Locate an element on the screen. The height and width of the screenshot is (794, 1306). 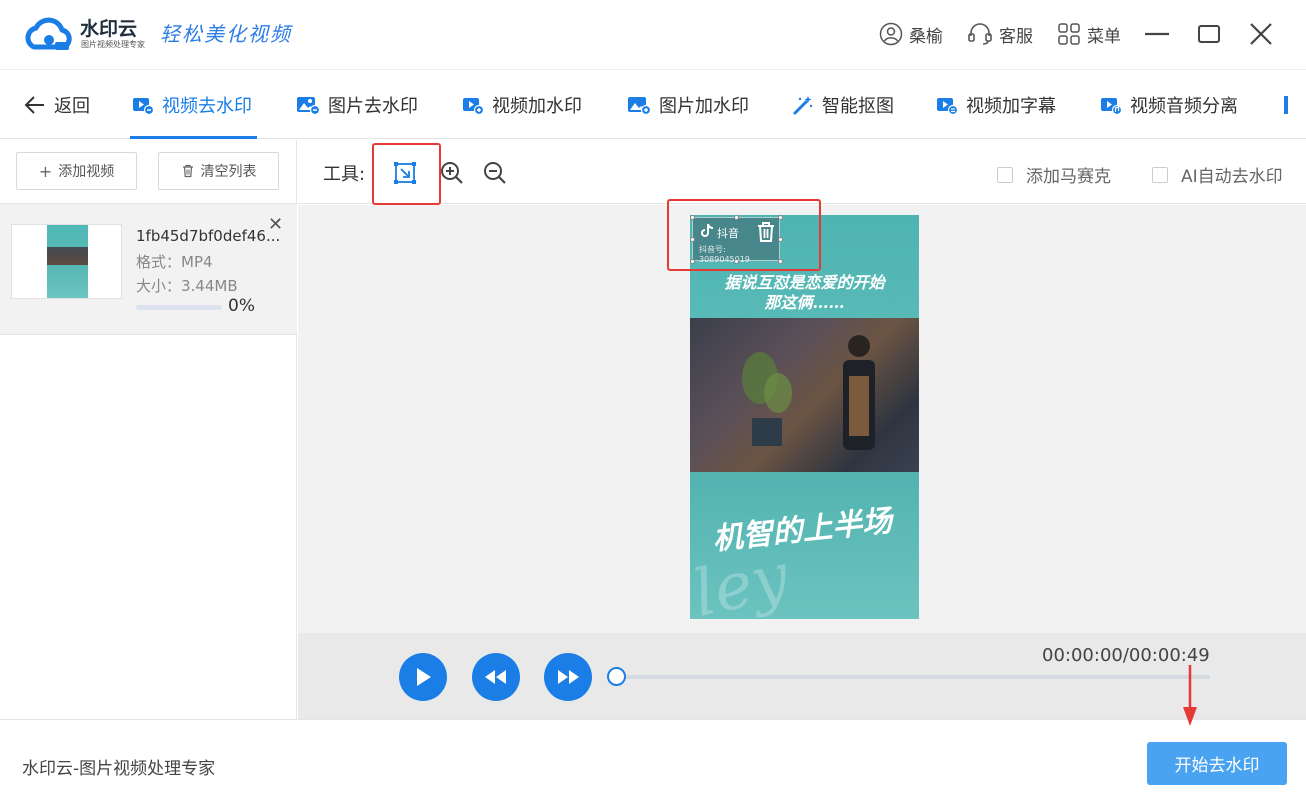
active-tab-underline is located at coordinates (193, 137).